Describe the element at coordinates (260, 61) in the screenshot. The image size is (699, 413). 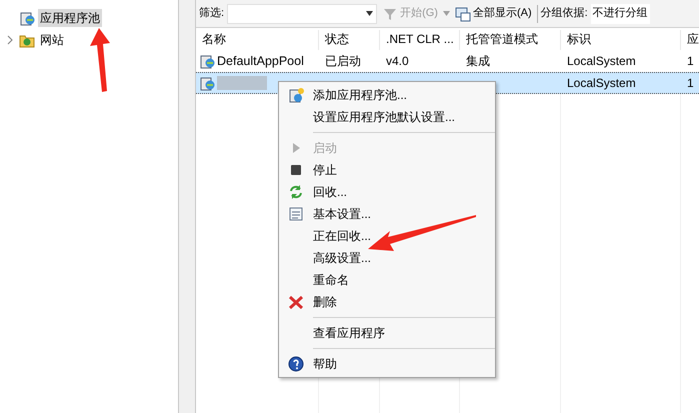
I see `table-cell-text: DefaultAppPool` at that location.